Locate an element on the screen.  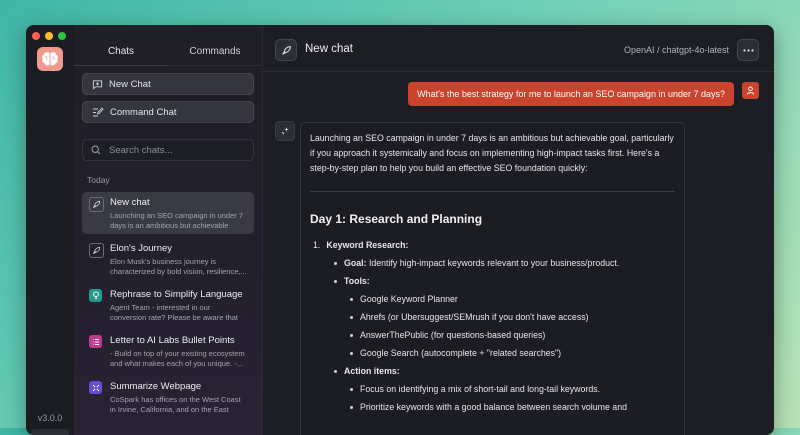
command-chat-button: Command Chat is located at coordinates (168, 112).